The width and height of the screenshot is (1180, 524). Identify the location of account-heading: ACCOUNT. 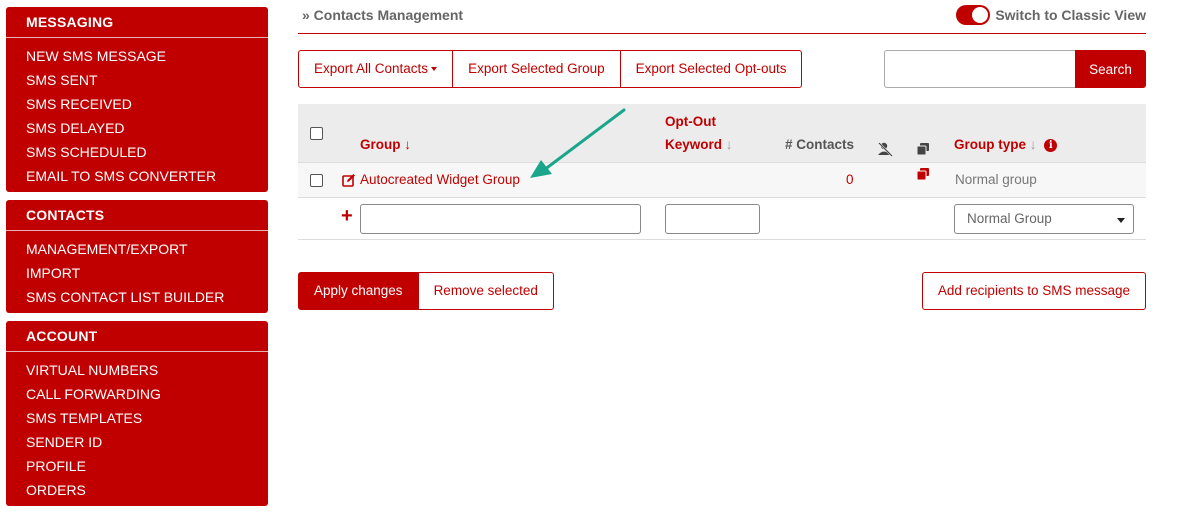
(137, 336).